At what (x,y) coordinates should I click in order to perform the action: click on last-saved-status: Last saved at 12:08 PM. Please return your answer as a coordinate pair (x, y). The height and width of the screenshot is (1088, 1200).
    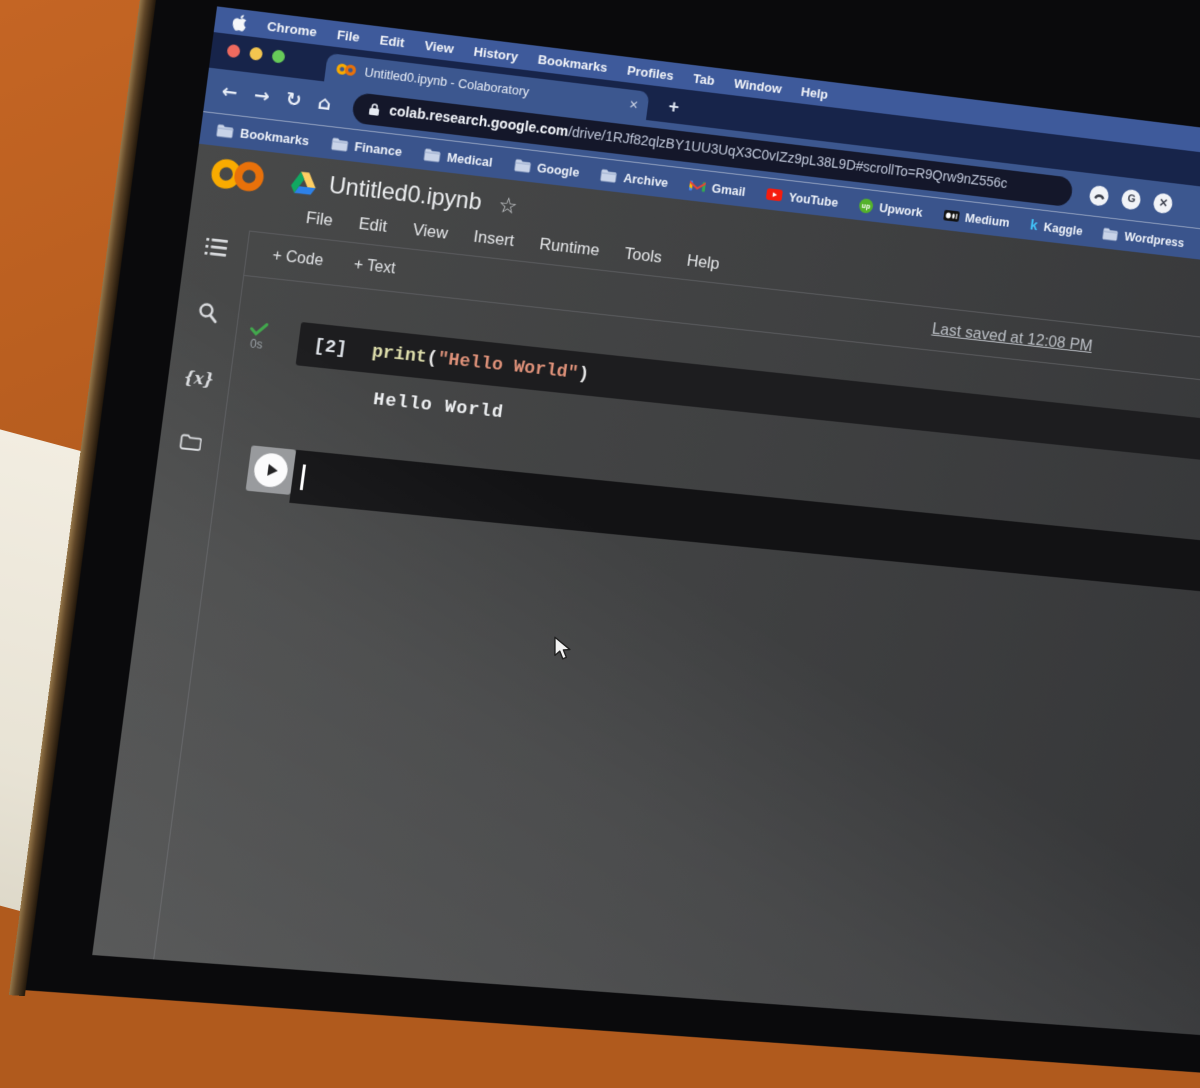
    Looking at the image, I should click on (1012, 337).